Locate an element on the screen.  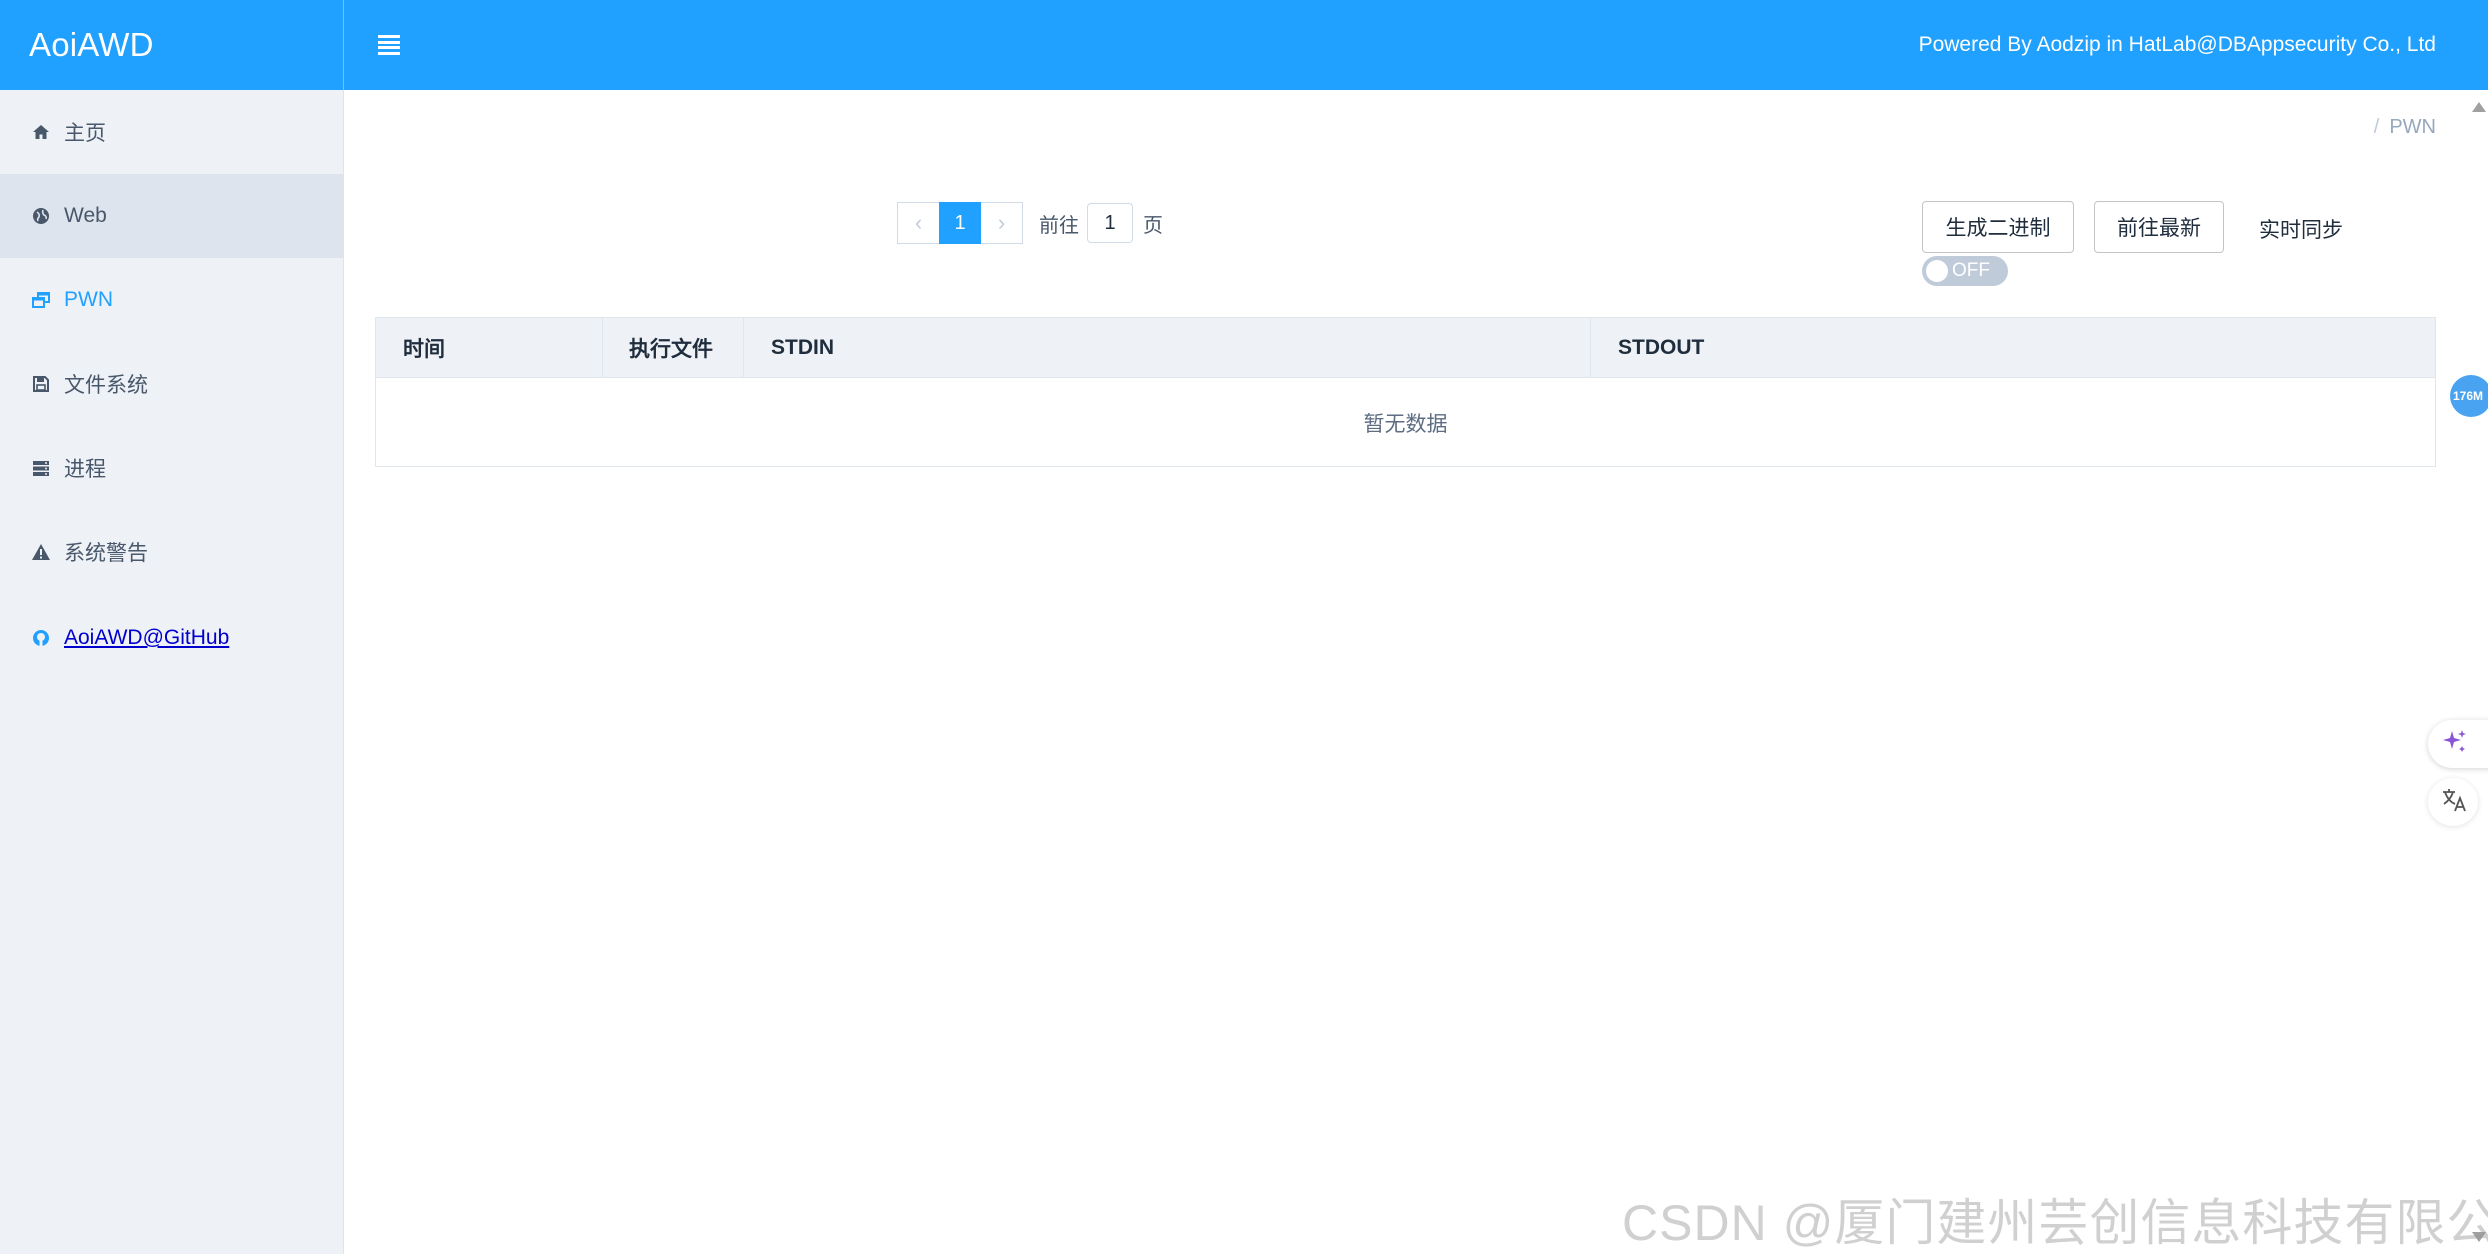
switch-state-text: OFF is located at coordinates (1971, 270).